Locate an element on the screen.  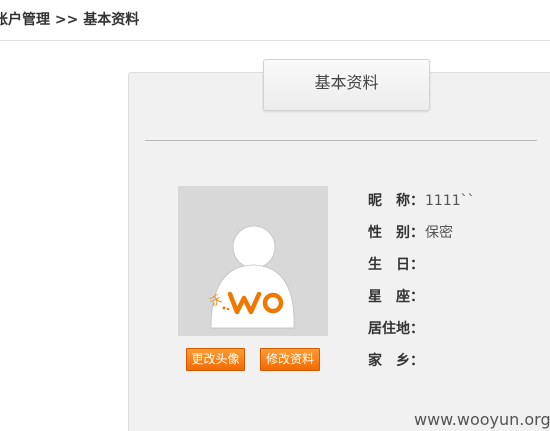
info-value: 保密 is located at coordinates (439, 233).